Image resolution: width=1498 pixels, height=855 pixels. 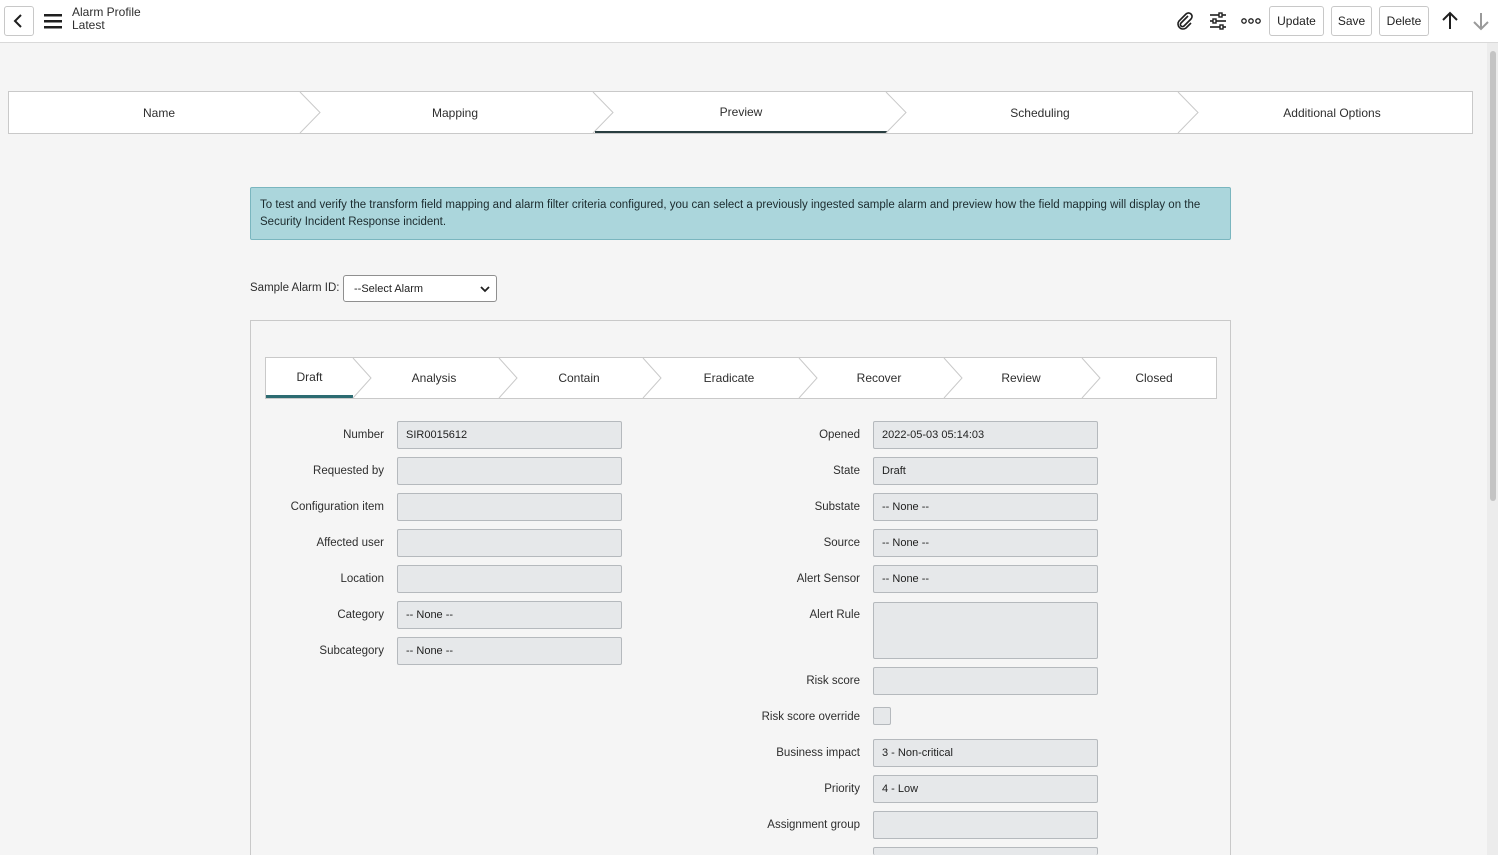 I want to click on step-mapping: Mapping, so click(x=455, y=112).